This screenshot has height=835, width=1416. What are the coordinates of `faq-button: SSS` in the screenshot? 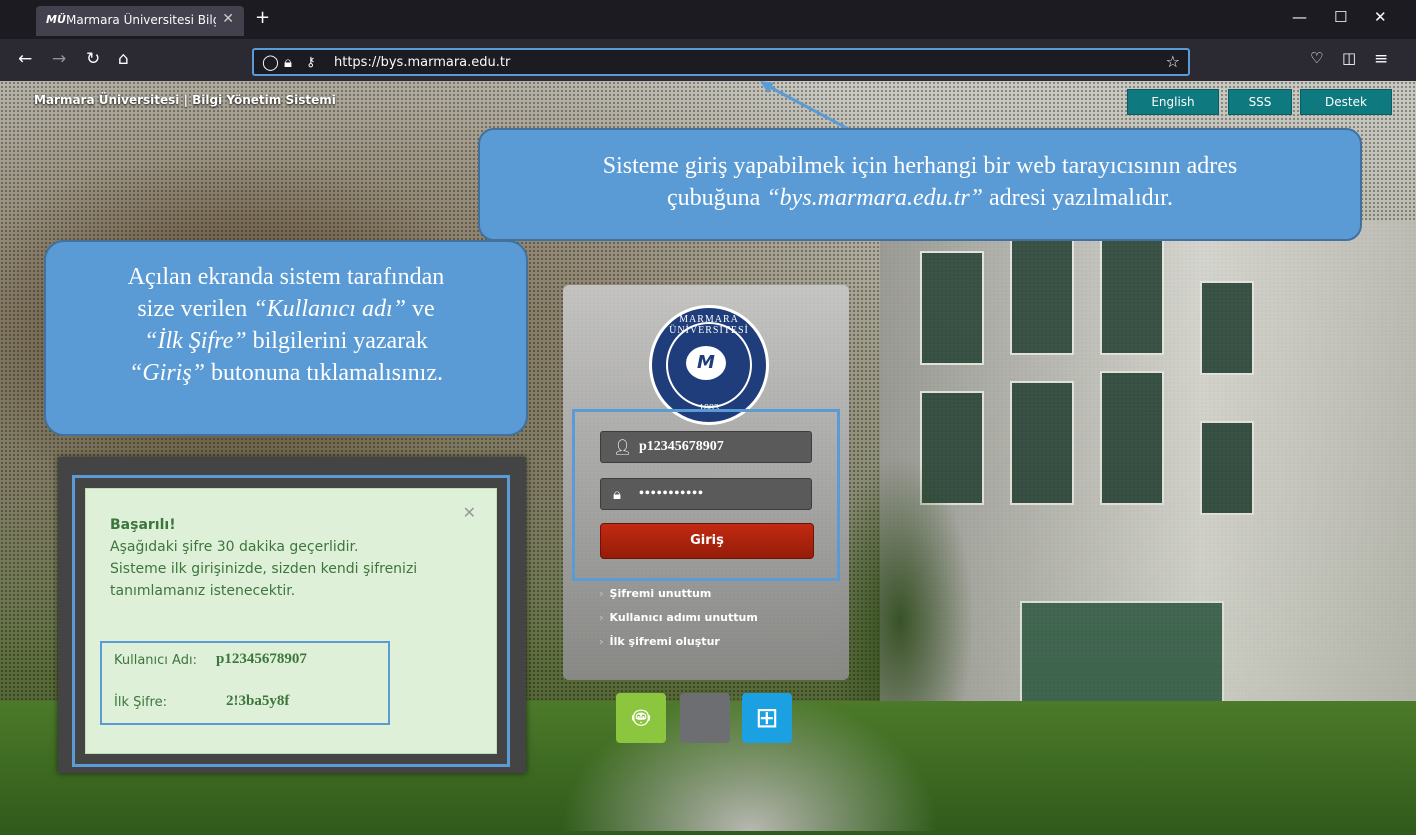 It's located at (1260, 102).